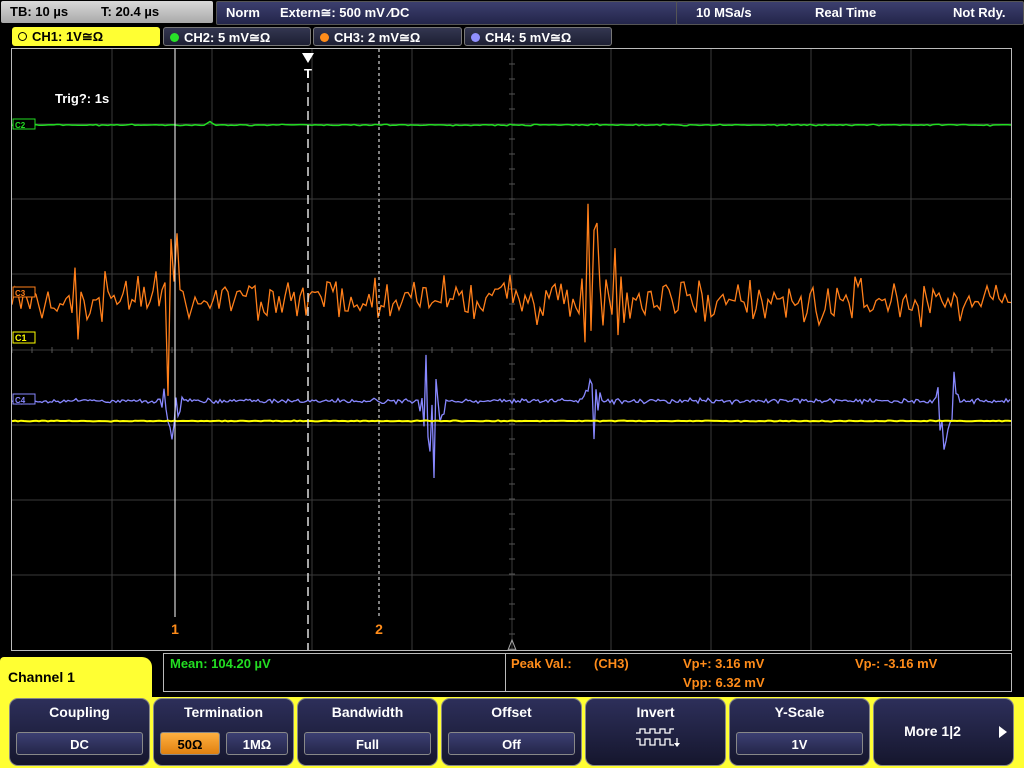  I want to click on ch2-ground-marker: C2, so click(24, 124).